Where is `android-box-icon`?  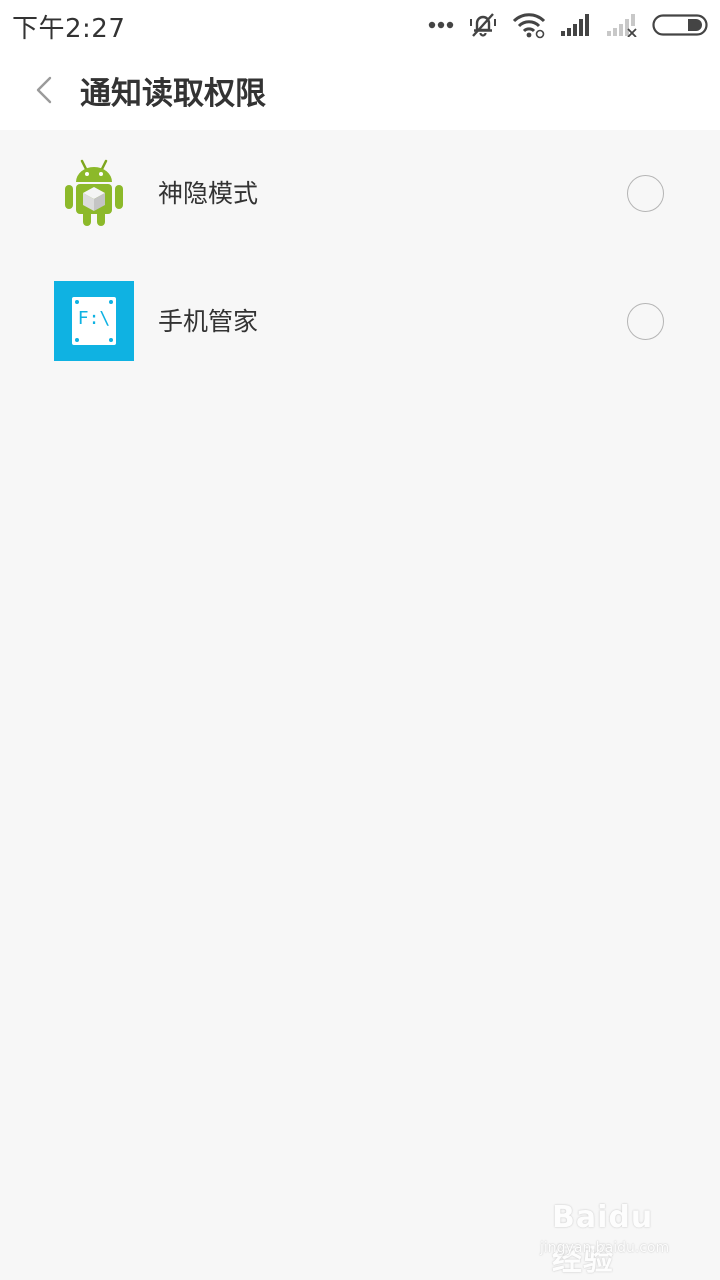
android-box-icon is located at coordinates (94, 193).